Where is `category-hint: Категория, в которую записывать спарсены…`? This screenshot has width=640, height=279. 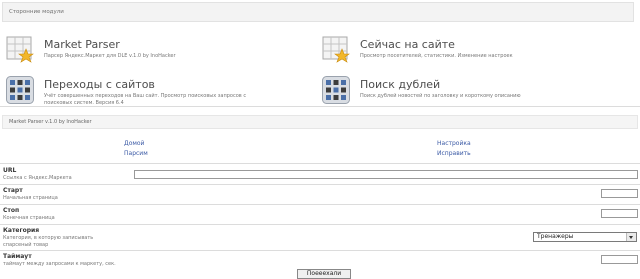 category-hint: Категория, в которую записывать спарсены… is located at coordinates (48, 241).